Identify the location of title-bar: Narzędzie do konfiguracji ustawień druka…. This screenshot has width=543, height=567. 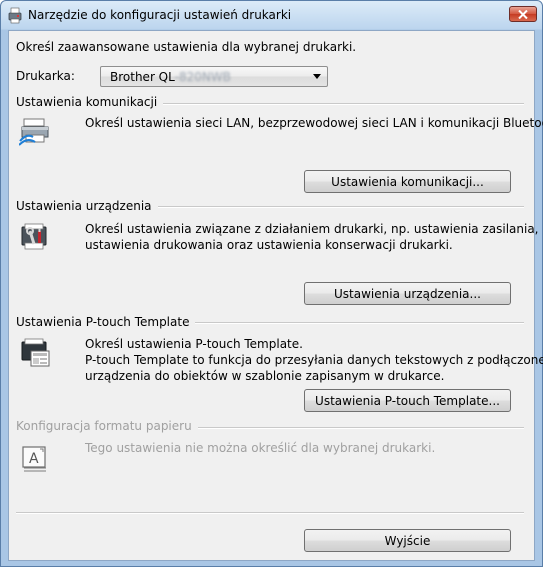
(271, 15).